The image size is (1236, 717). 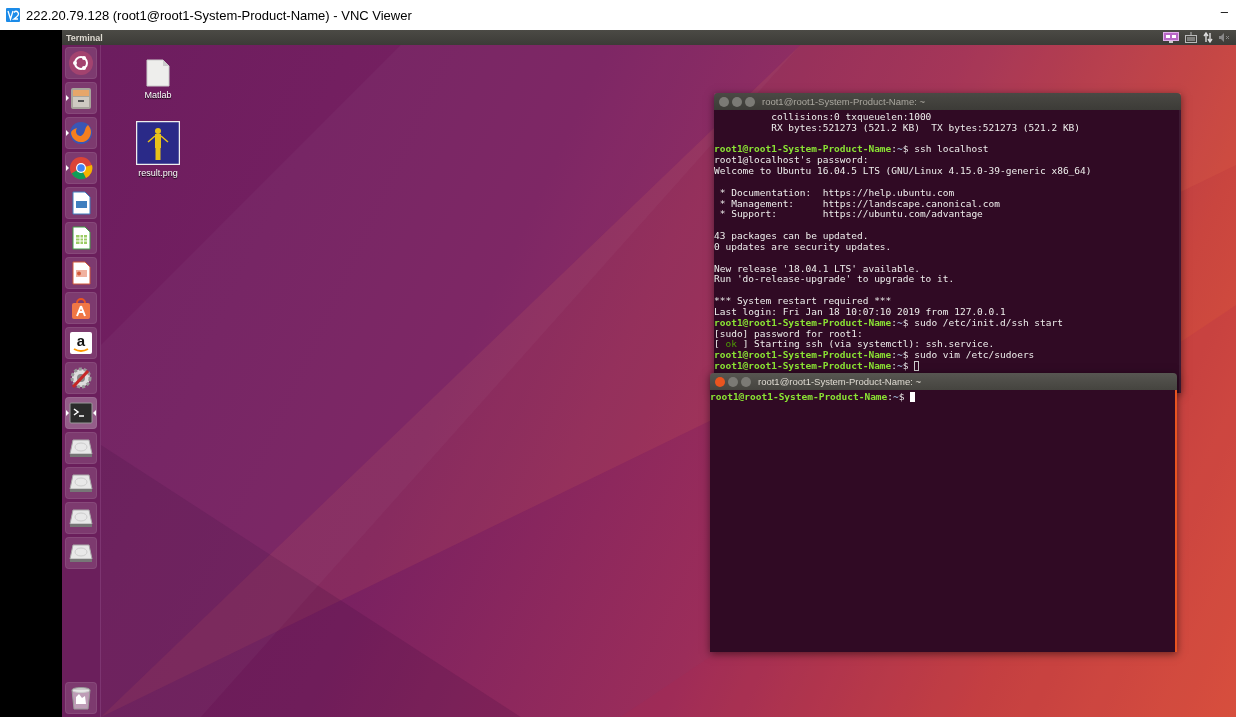 What do you see at coordinates (791, 236) in the screenshot?
I see `terminal-line: 43 packages can be updated.` at bounding box center [791, 236].